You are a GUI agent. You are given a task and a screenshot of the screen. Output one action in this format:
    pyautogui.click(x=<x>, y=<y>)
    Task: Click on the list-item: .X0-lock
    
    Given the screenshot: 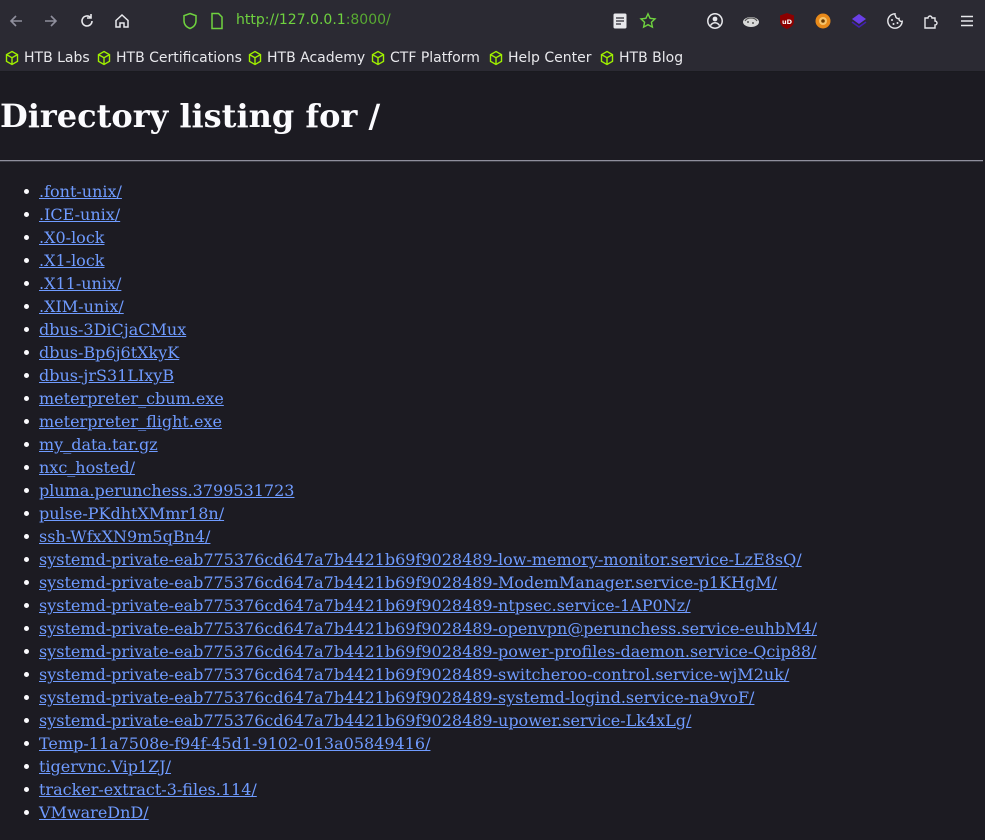 What is the action you would take?
    pyautogui.click(x=420, y=237)
    